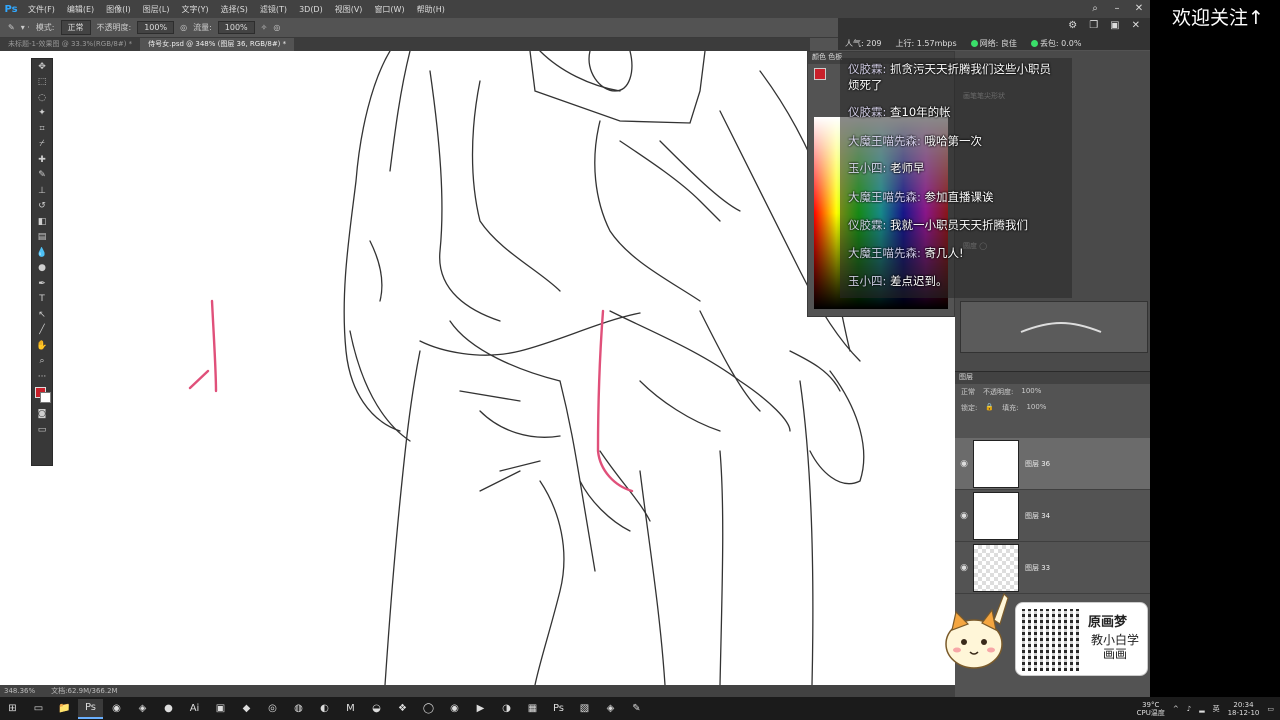 The image size is (1280, 720). I want to click on app-icon: M, so click(350, 709).